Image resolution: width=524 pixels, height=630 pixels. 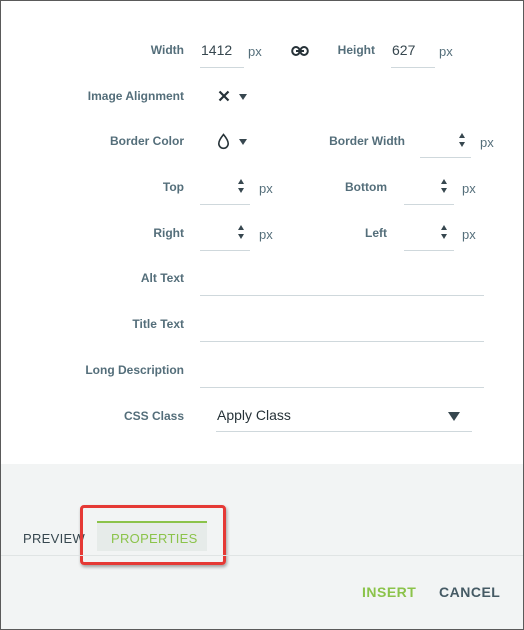 I want to click on alignment-none-icon, so click(x=224, y=96).